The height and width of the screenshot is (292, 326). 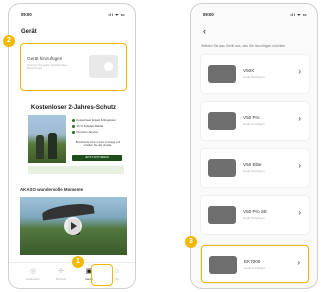 I want to click on device-card-v50-pro: V50 Pro Gerät hinzufügen ›, so click(x=255, y=121).